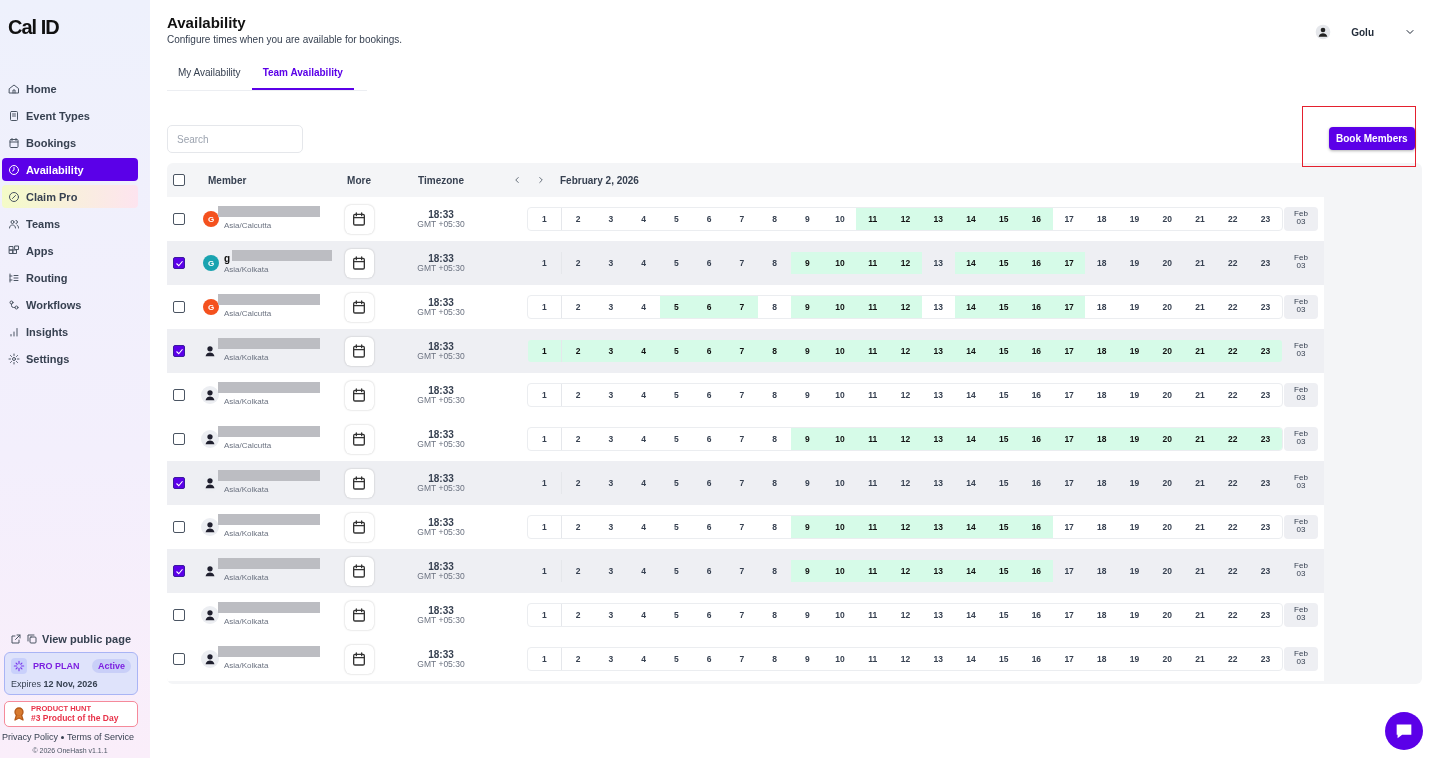 The width and height of the screenshot is (1437, 758). I want to click on chat-button, so click(1404, 731).